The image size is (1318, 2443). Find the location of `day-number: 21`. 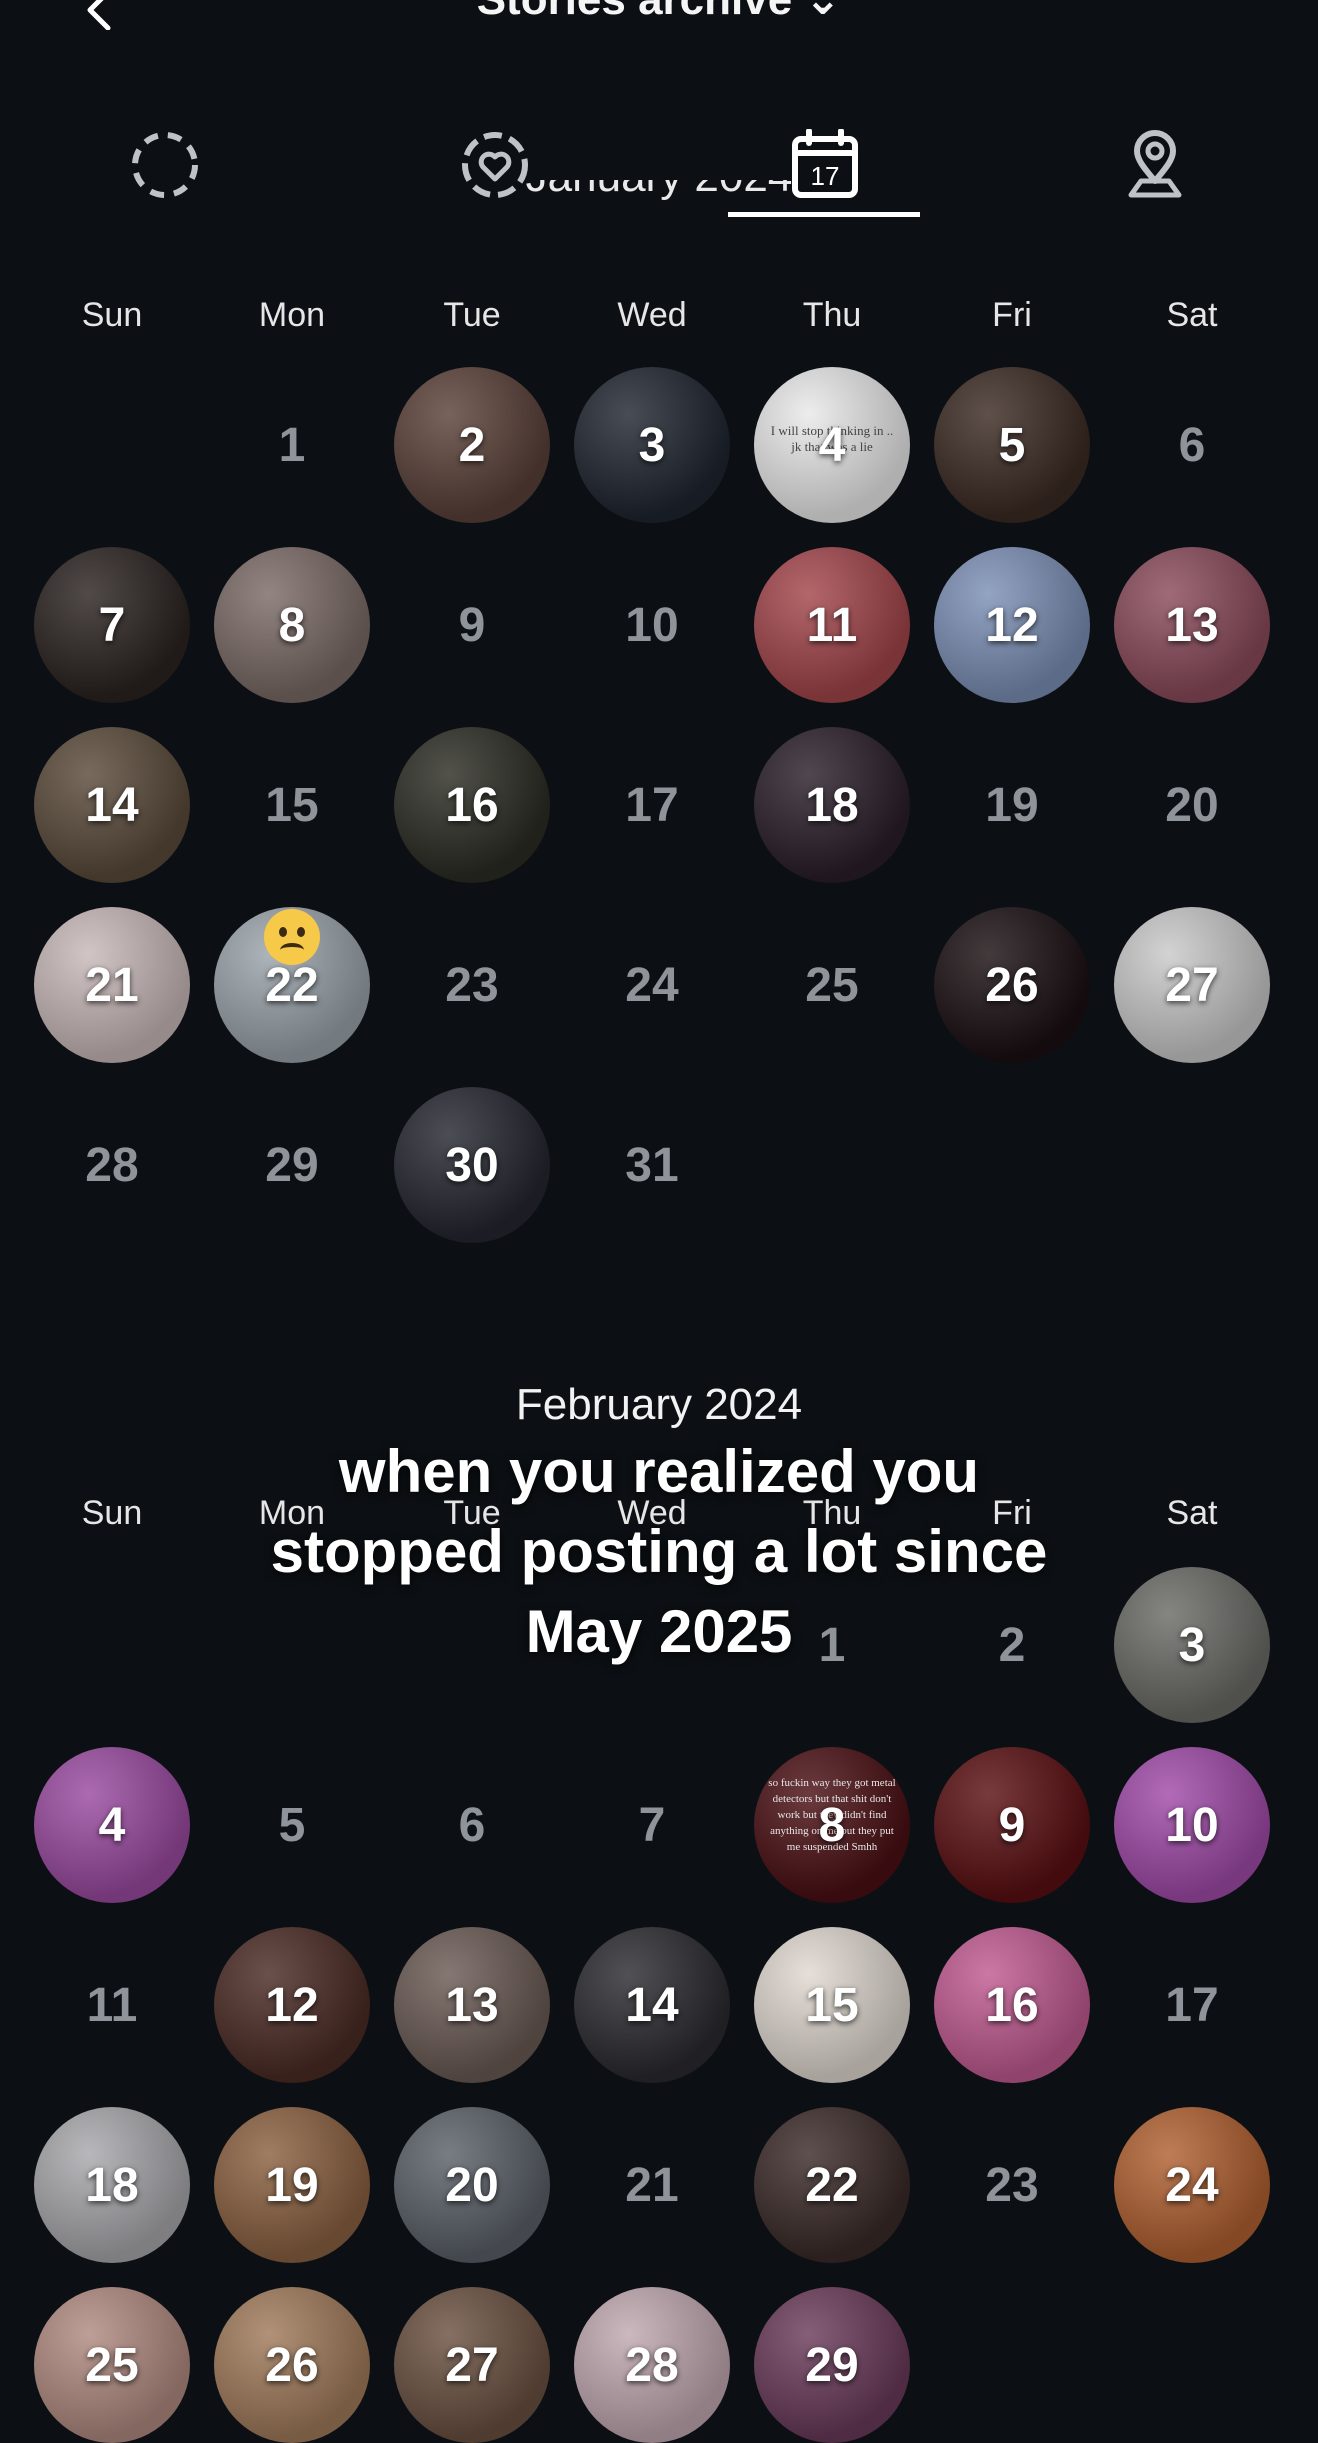

day-number: 21 is located at coordinates (112, 985).